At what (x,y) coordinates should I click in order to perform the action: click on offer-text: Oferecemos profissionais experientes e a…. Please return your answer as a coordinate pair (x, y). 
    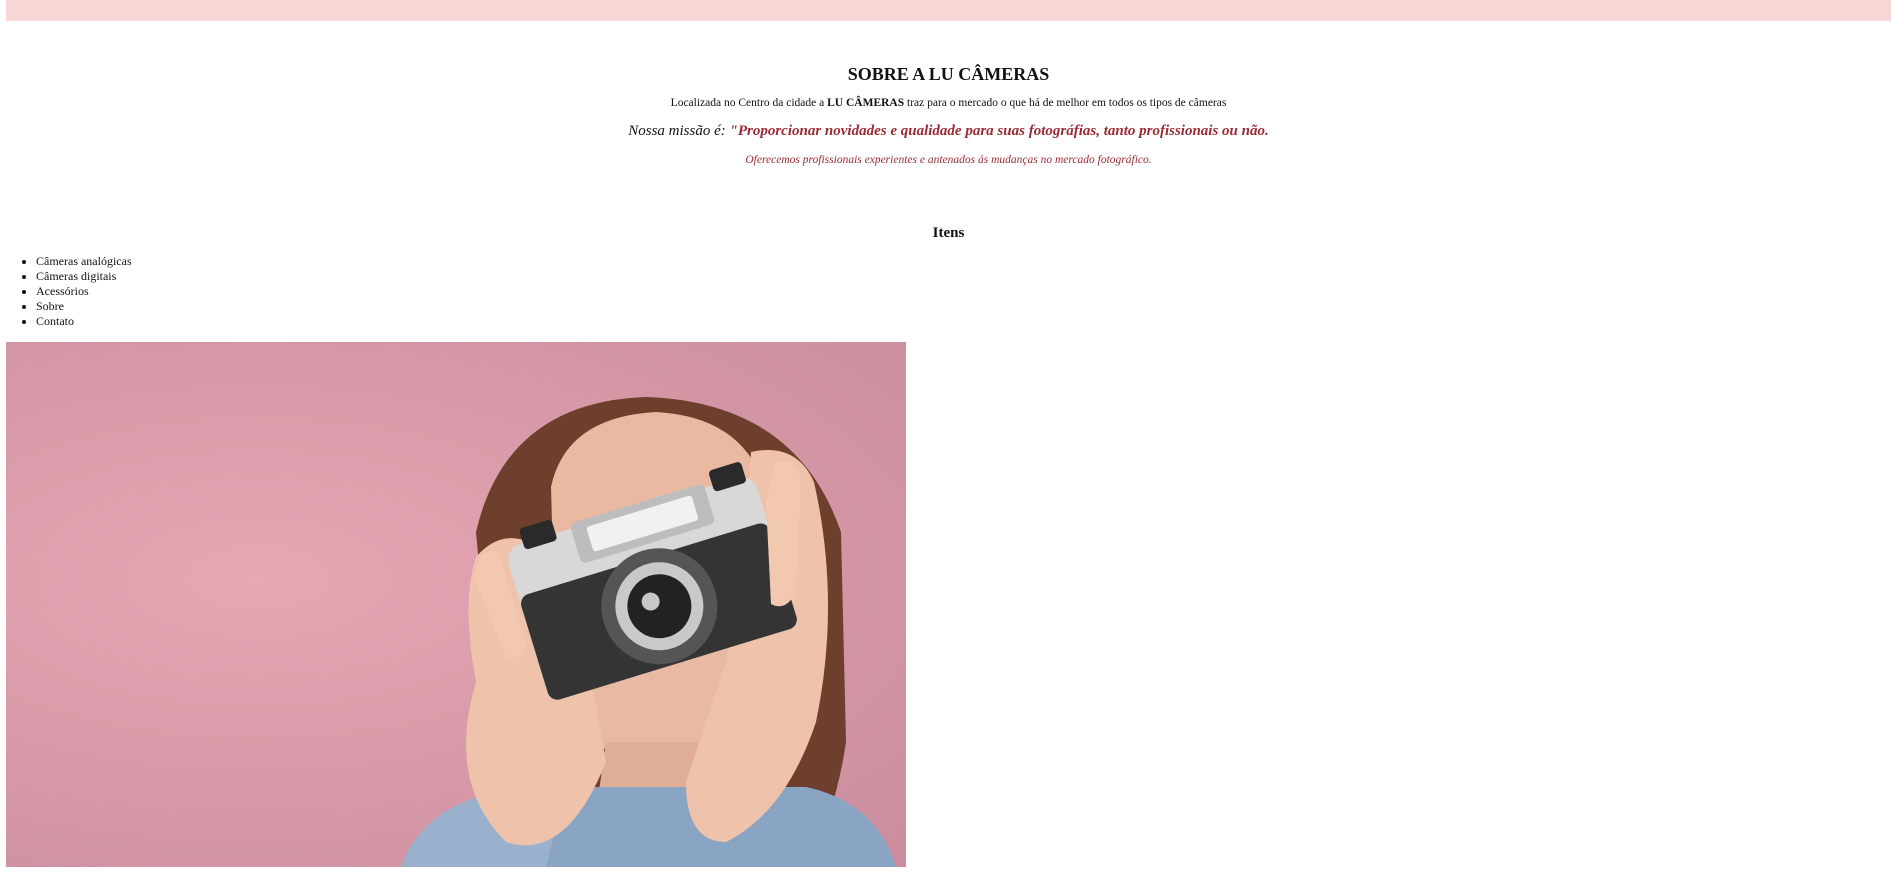
    Looking at the image, I should click on (948, 160).